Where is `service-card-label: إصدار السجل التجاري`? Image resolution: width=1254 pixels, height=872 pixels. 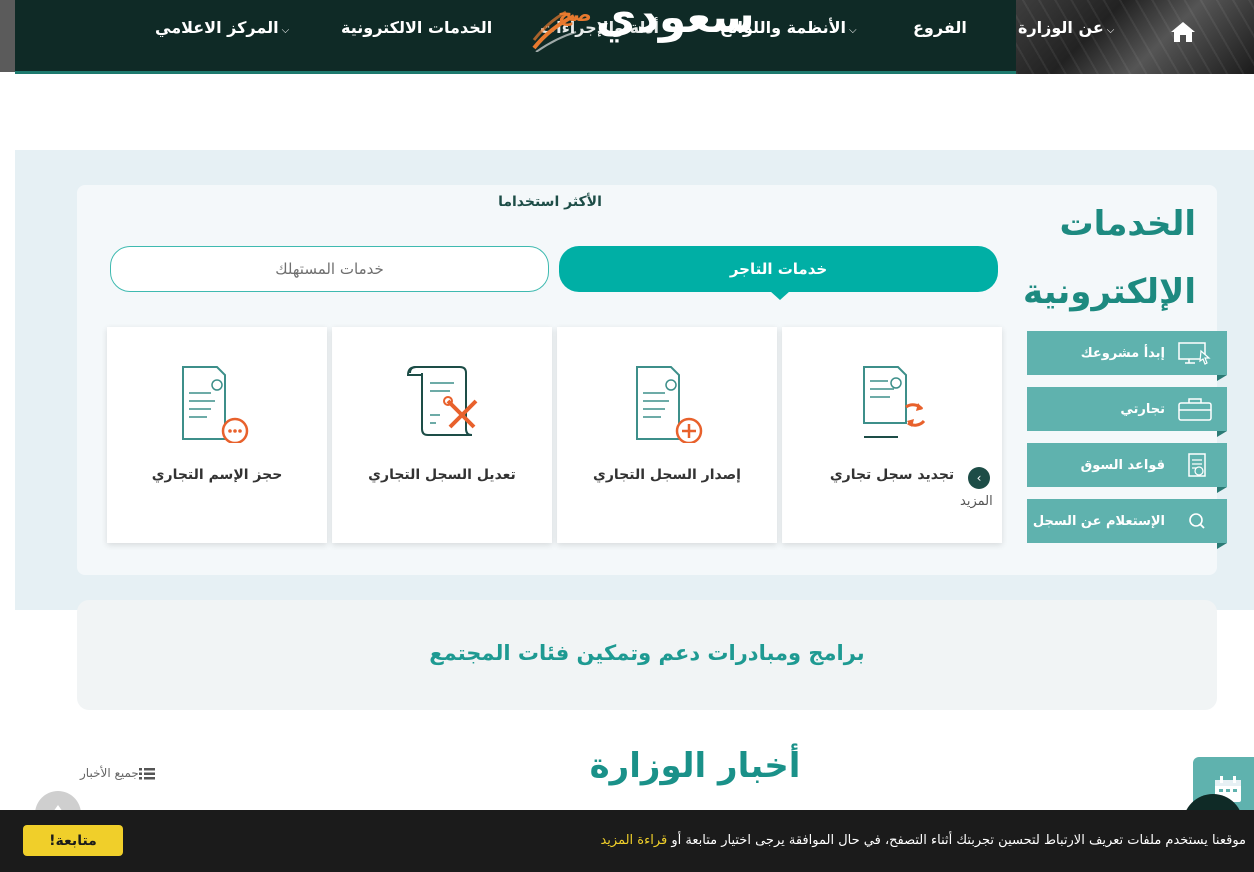
service-card-label: إصدار السجل التجاري is located at coordinates (667, 475).